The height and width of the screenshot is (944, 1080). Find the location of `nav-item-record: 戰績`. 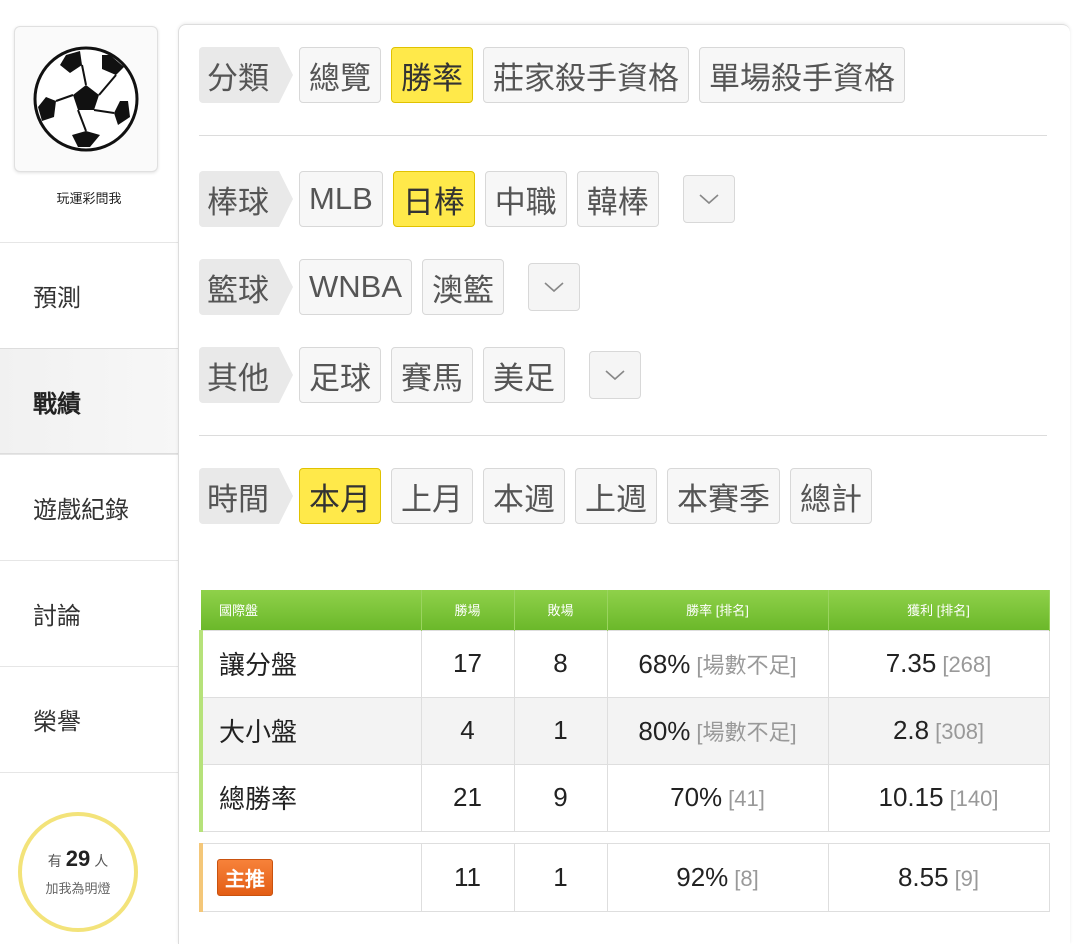

nav-item-record: 戰績 is located at coordinates (89, 401).